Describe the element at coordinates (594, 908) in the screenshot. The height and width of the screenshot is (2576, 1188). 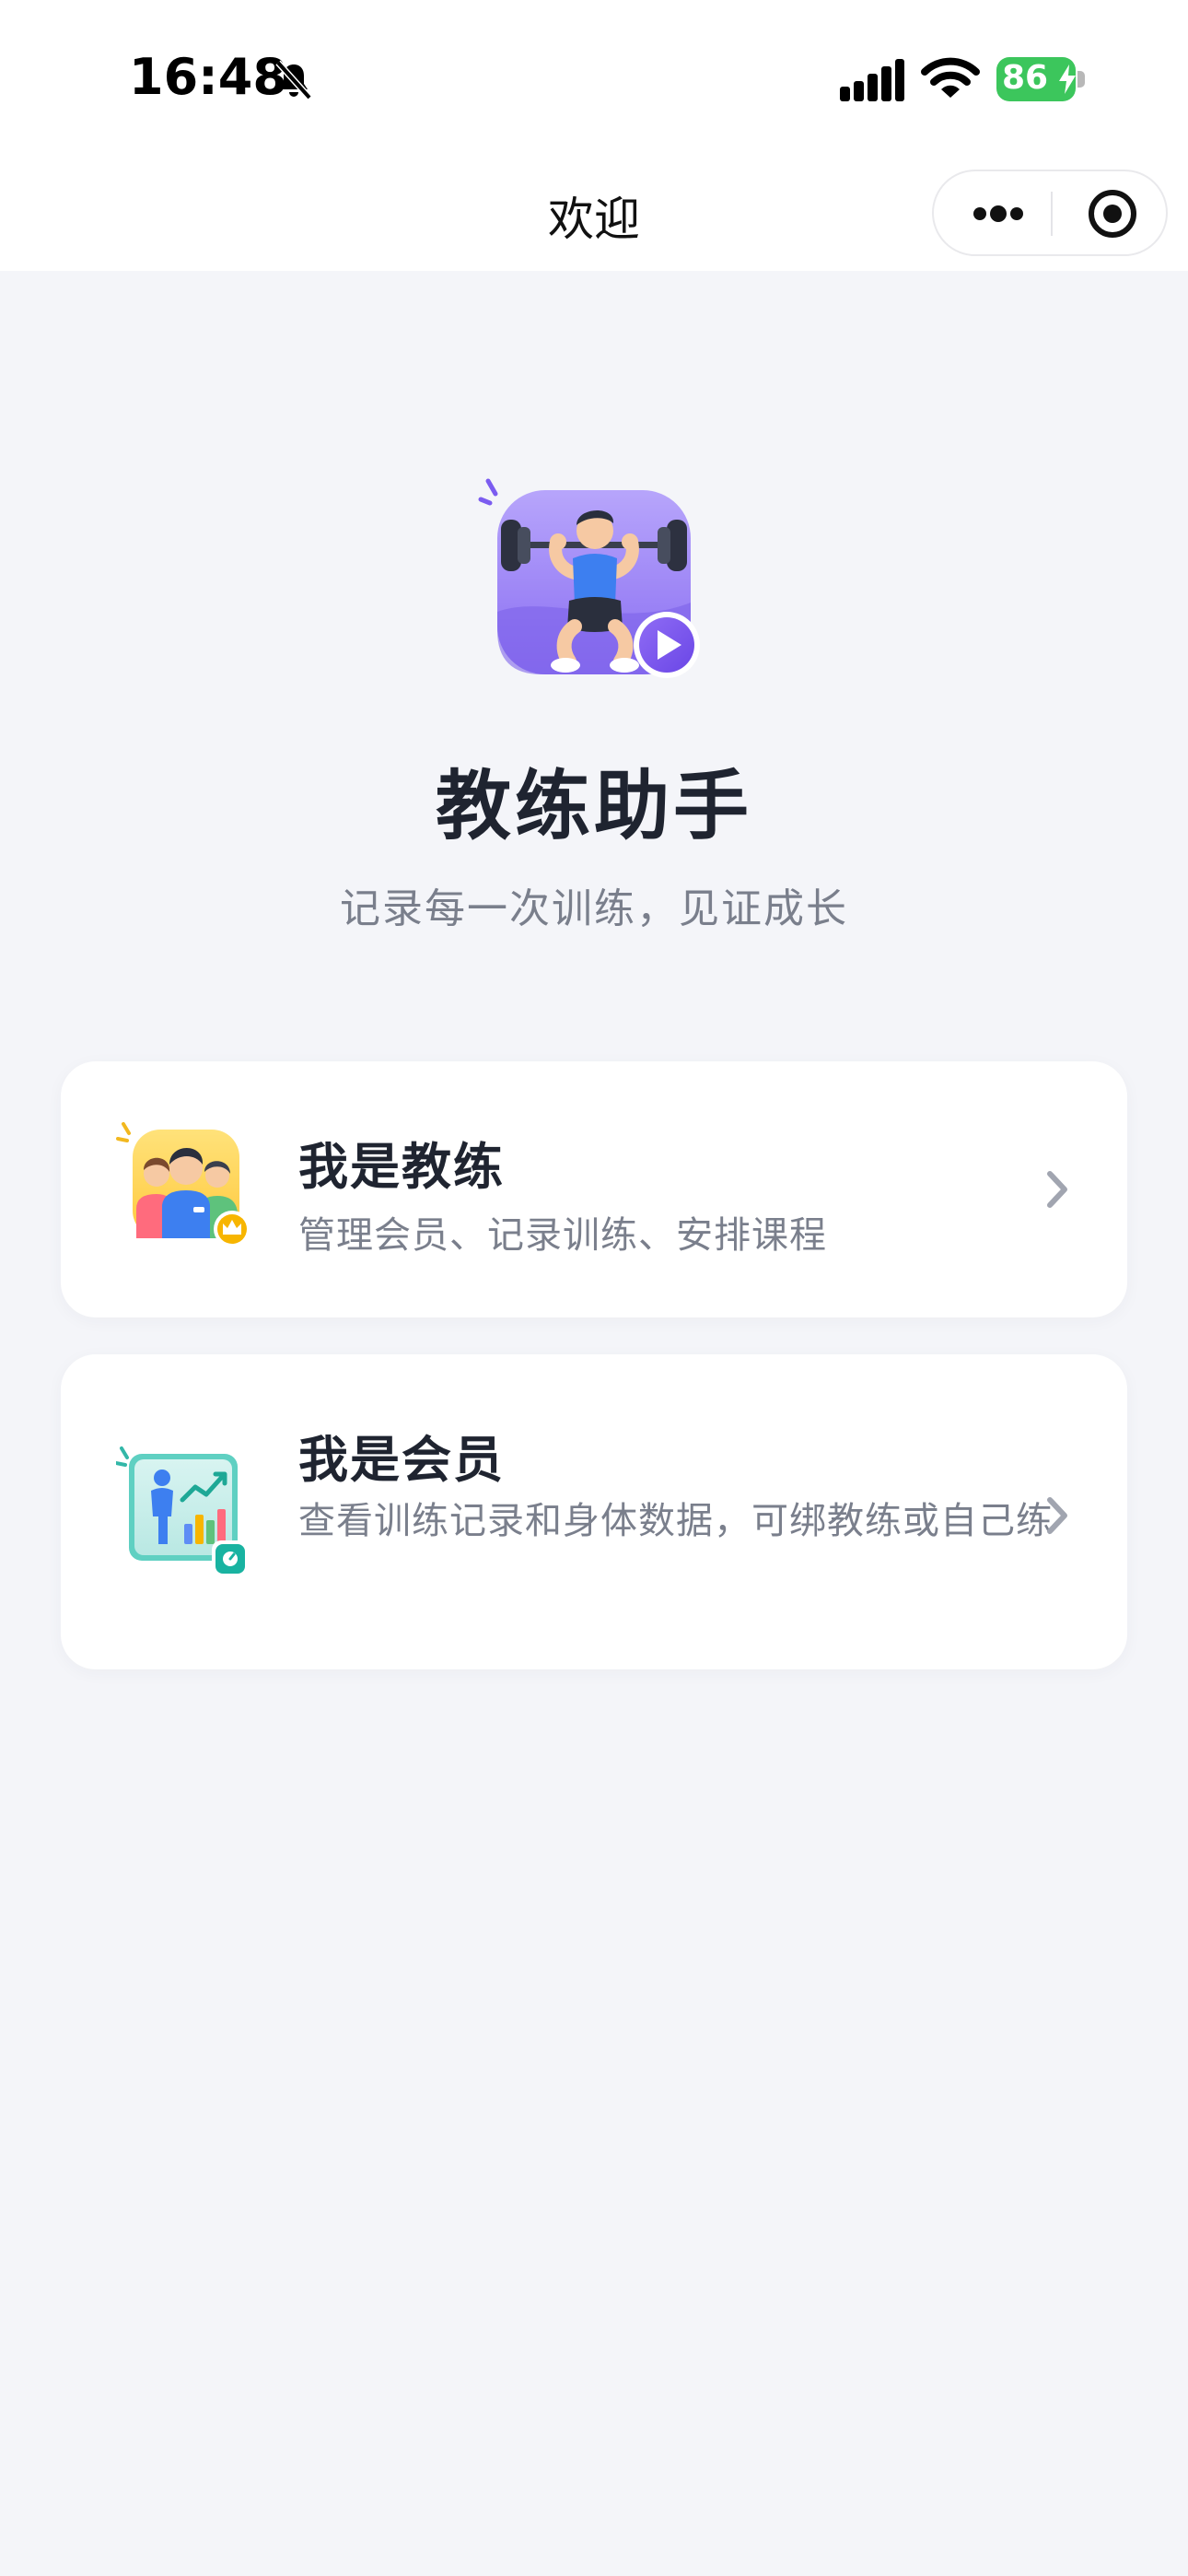
I see `app-subtitle: 记录每一次训练，见证成长` at that location.